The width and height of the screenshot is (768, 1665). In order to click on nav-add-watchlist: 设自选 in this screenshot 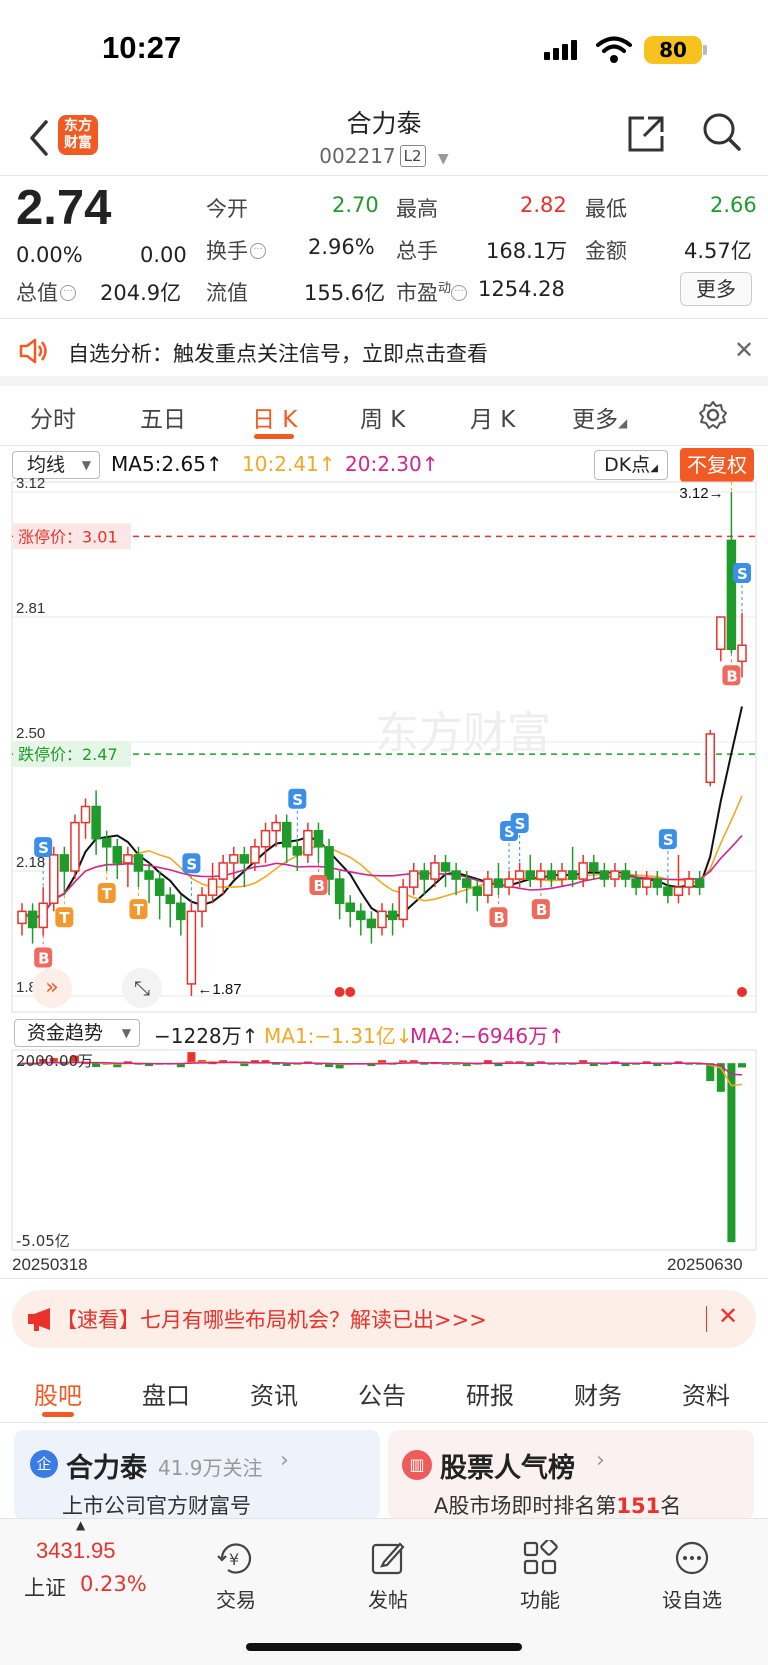, I will do `click(692, 1576)`.